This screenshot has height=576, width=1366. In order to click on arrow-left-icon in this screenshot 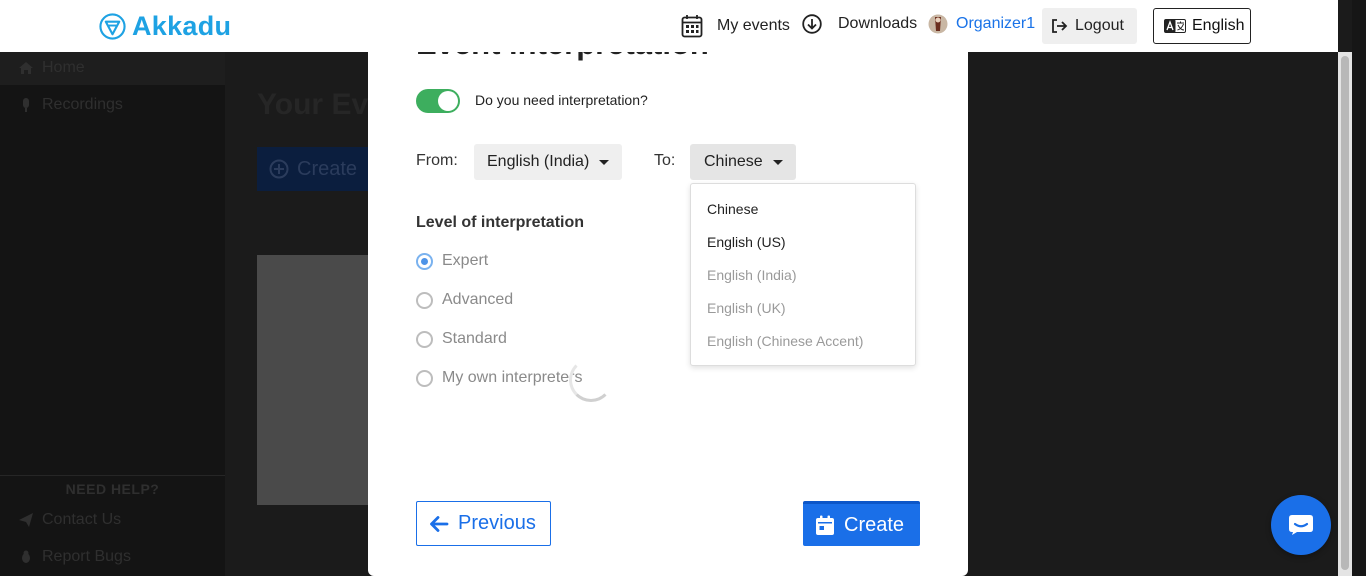, I will do `click(439, 523)`.